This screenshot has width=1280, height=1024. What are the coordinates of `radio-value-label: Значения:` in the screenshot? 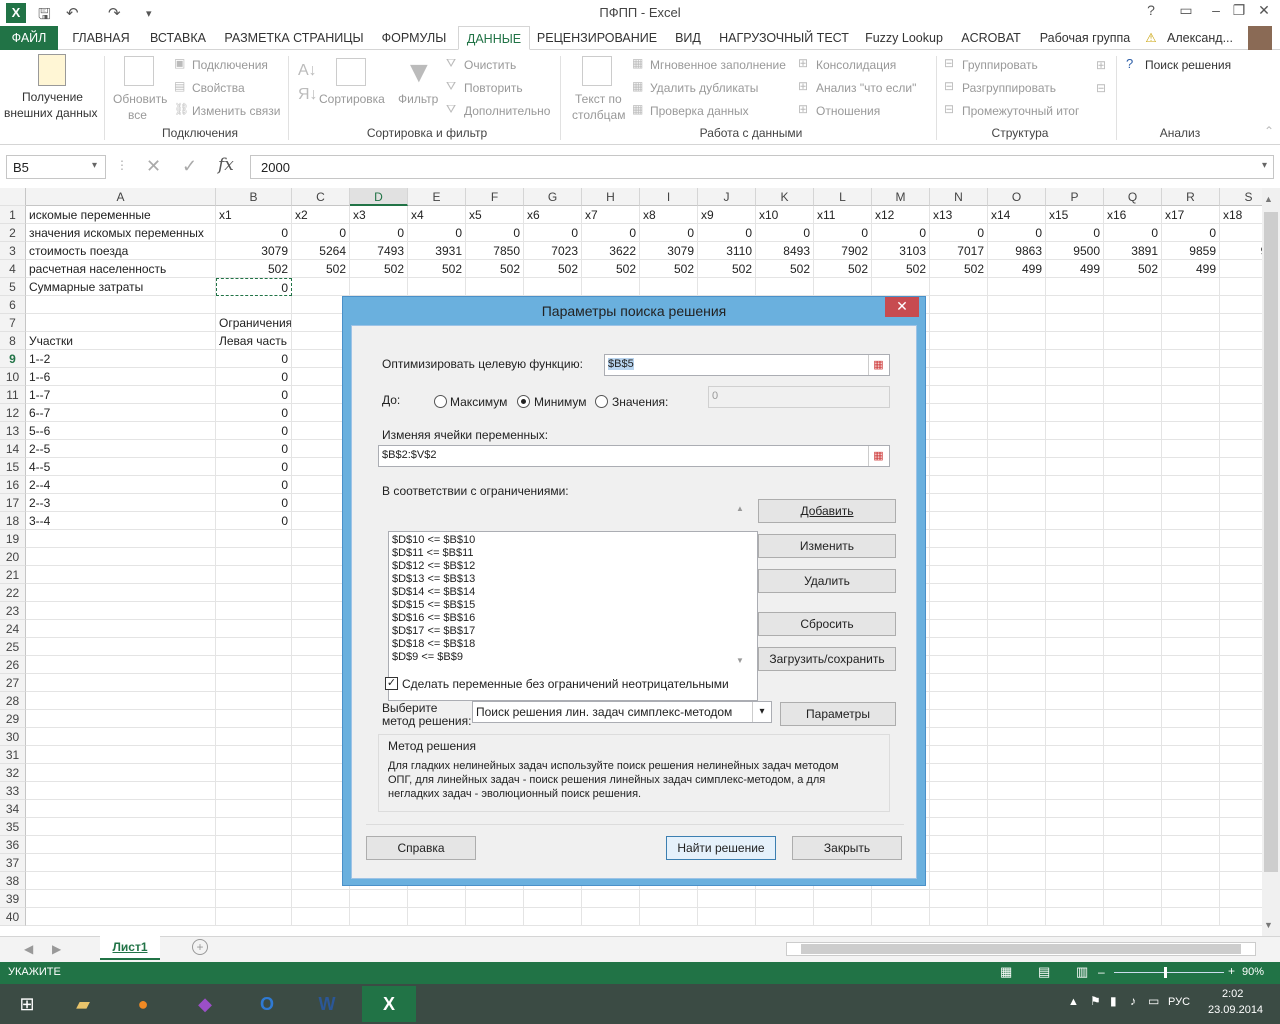 It's located at (640, 402).